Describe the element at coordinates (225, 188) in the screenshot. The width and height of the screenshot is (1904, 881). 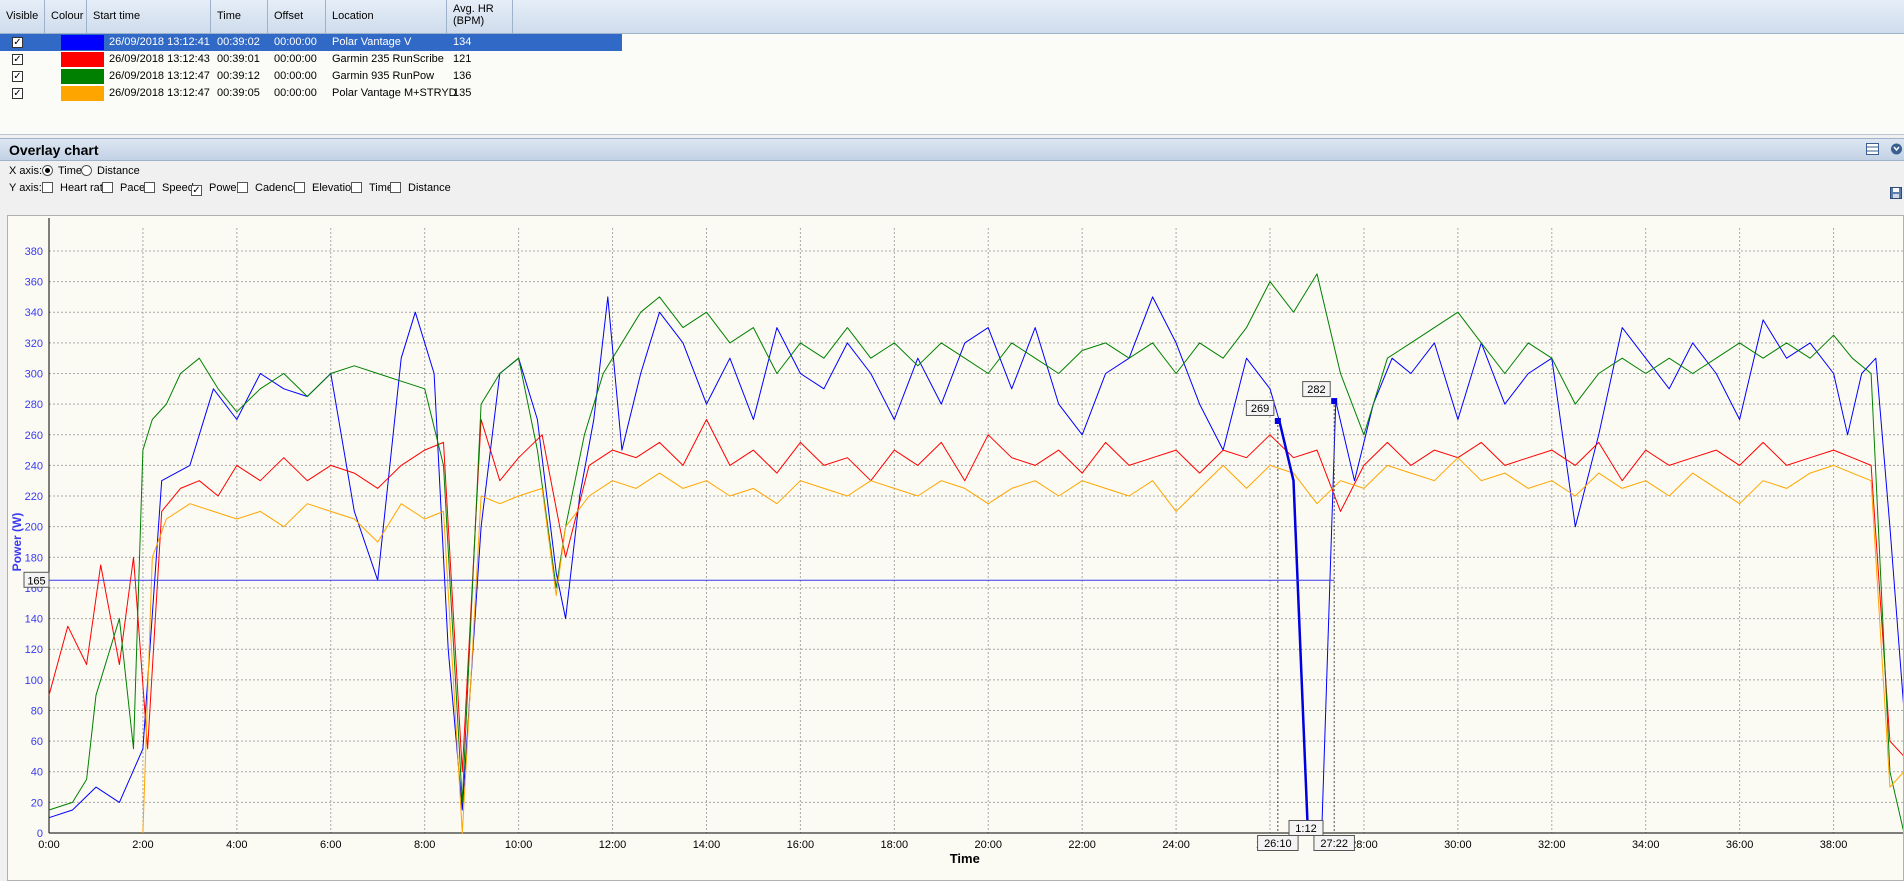
I see `y-option-power-label: Power` at that location.